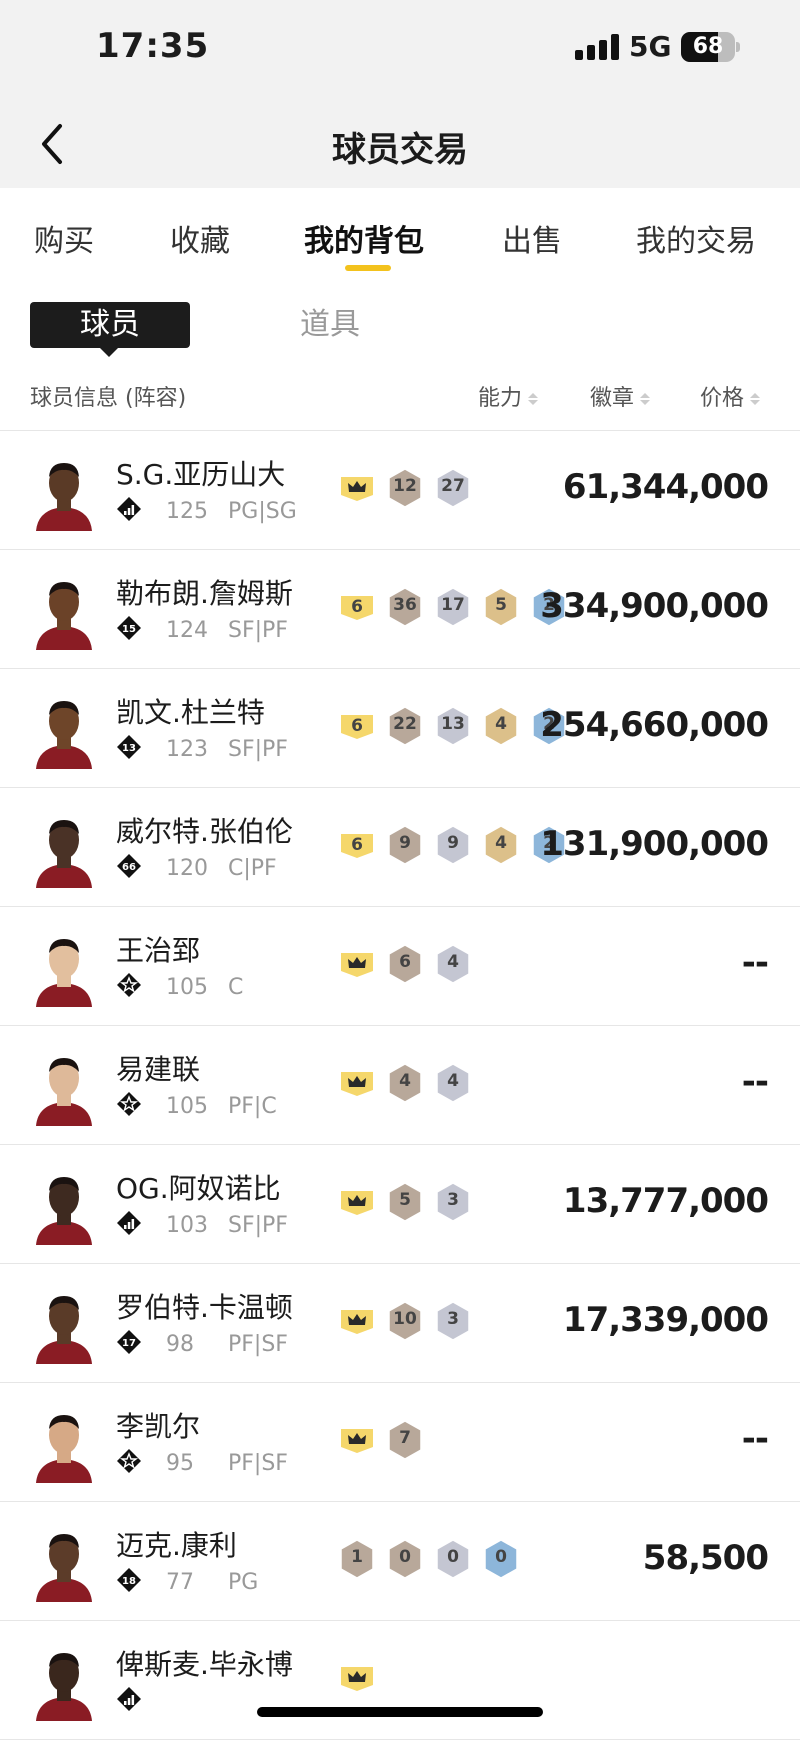 Image resolution: width=800 pixels, height=1740 pixels. Describe the element at coordinates (400, 1561) in the screenshot. I see `player-row: 迈克.康利 18 77 PG 1 0 0 0 58,500` at that location.